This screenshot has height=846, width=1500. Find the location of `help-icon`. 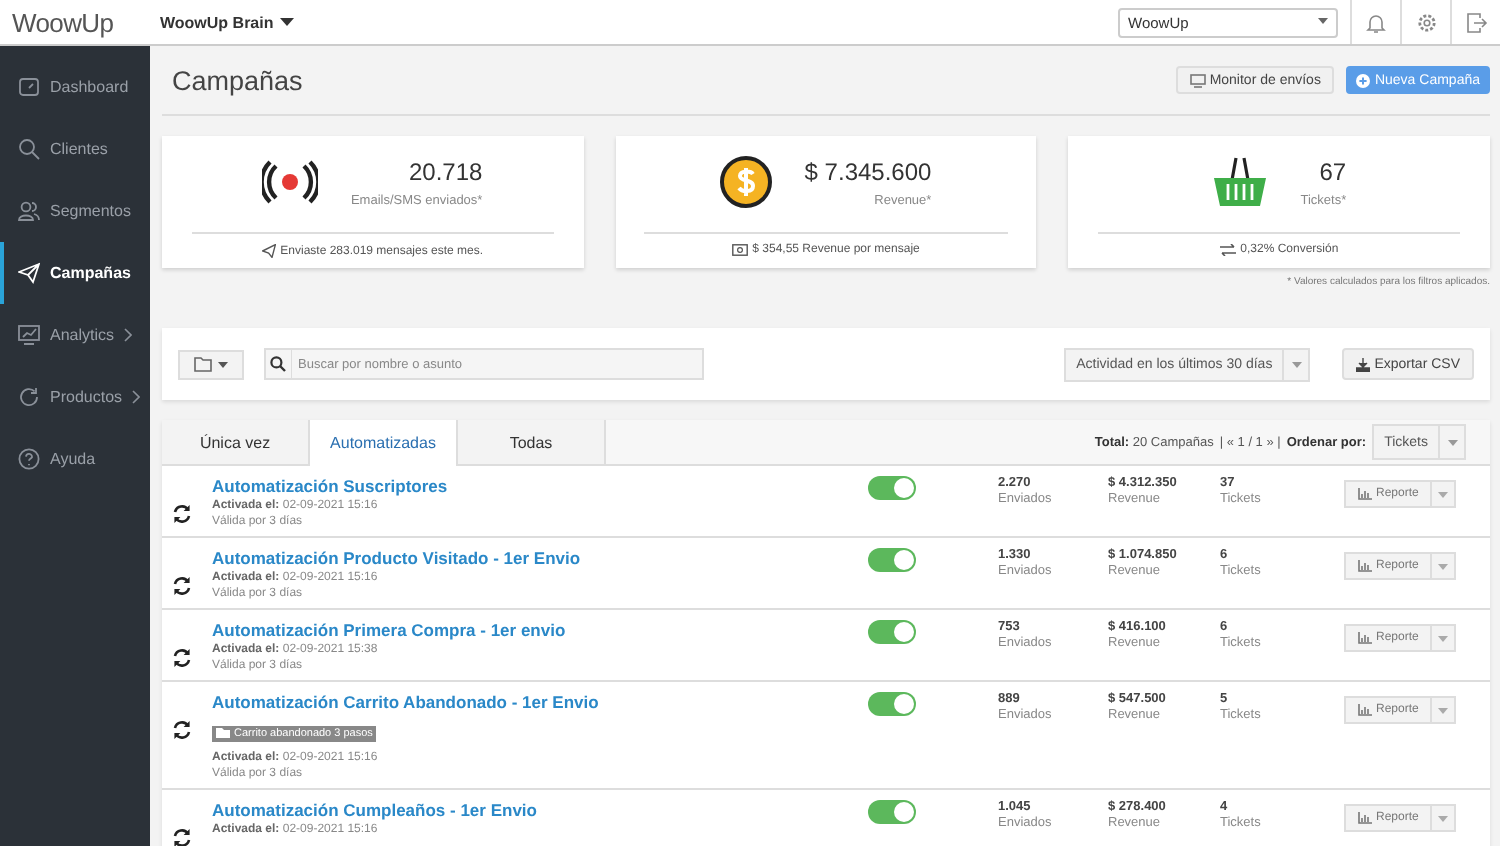

help-icon is located at coordinates (29, 459).